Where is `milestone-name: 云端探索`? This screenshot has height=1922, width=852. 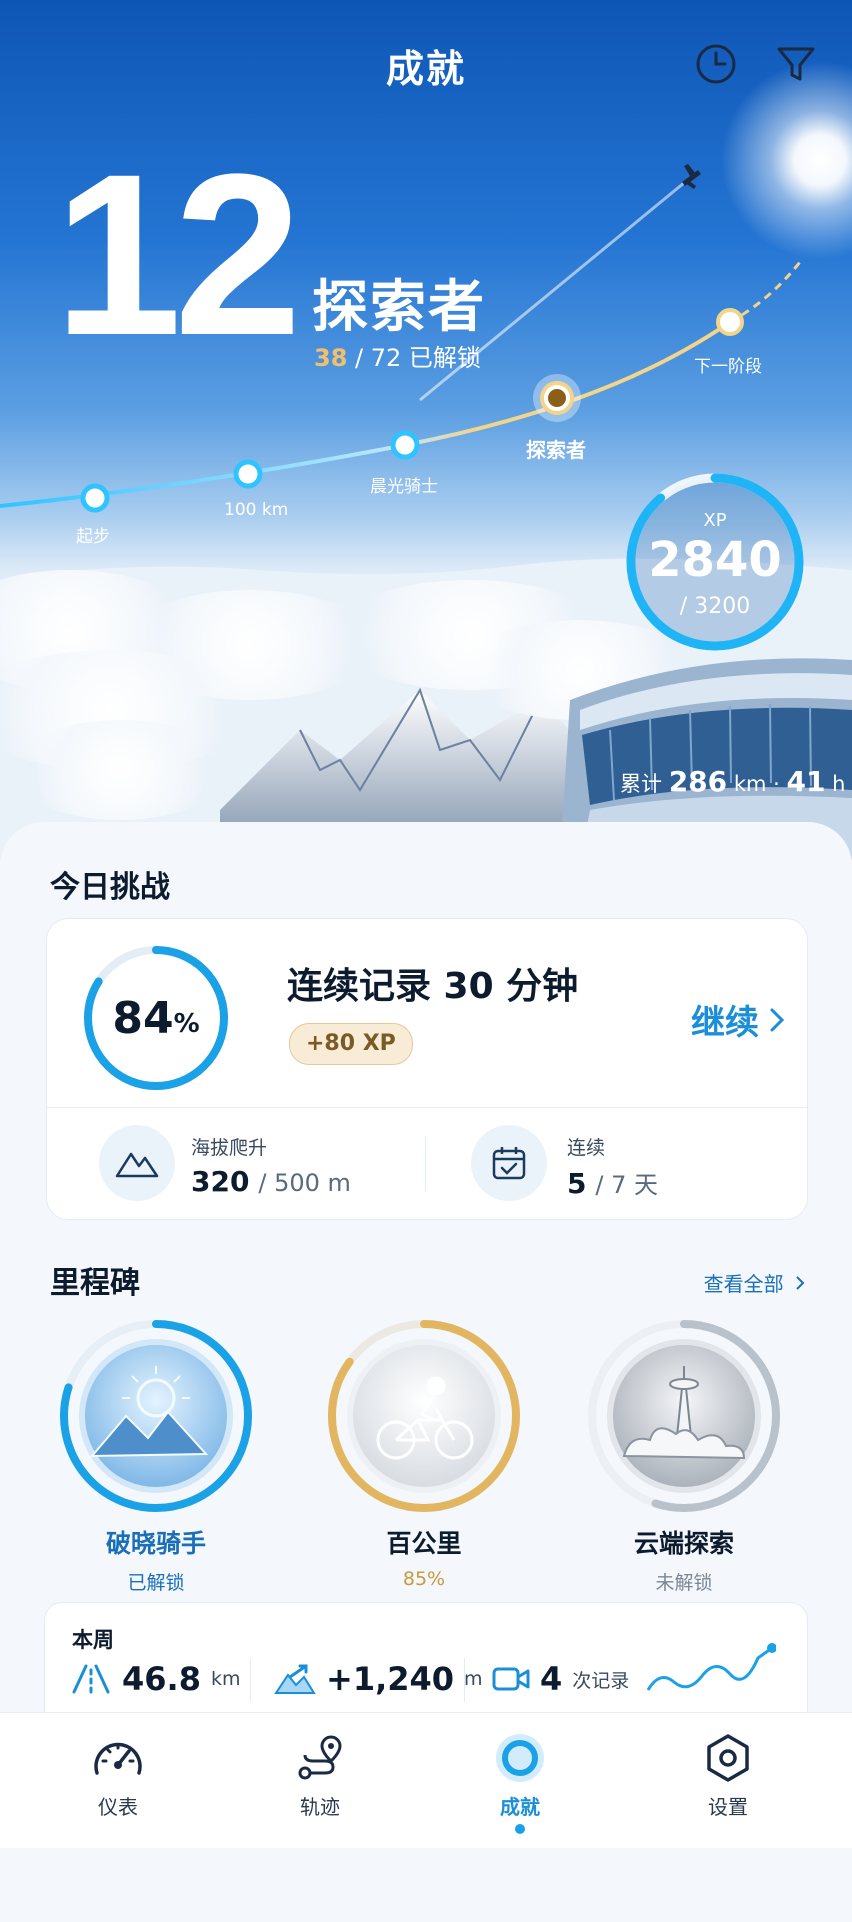 milestone-name: 云端探索 is located at coordinates (683, 1543).